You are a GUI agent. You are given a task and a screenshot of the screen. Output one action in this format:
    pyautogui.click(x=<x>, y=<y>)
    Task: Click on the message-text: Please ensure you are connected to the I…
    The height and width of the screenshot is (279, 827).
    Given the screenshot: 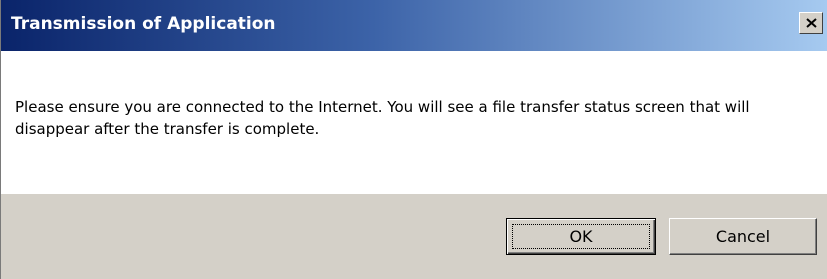 What is the action you would take?
    pyautogui.click(x=382, y=118)
    